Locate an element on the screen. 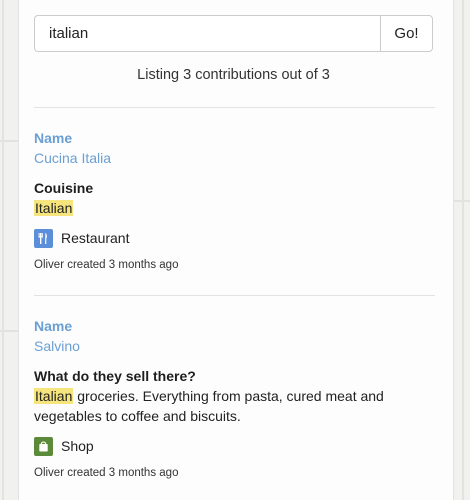  shopping-bag-icon is located at coordinates (43, 446).